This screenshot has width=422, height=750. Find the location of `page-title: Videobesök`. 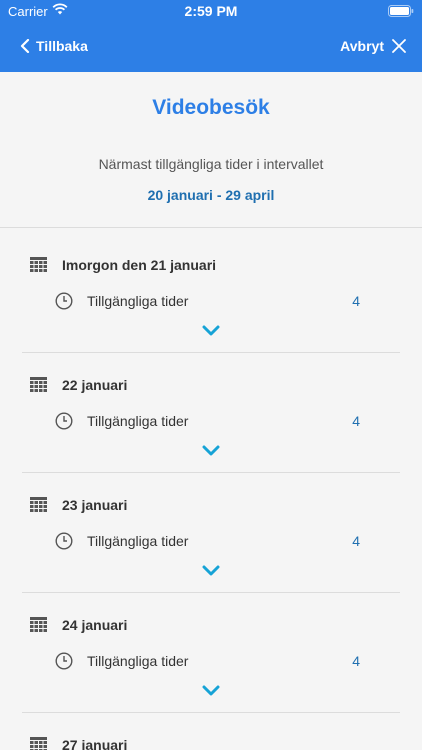

page-title: Videobesök is located at coordinates (211, 107).